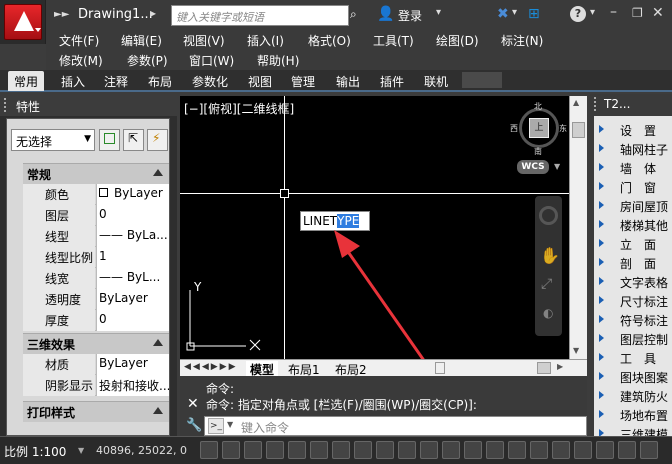 This screenshot has height=464, width=672. Describe the element at coordinates (193, 404) in the screenshot. I see `close-command-icon: ✕` at that location.